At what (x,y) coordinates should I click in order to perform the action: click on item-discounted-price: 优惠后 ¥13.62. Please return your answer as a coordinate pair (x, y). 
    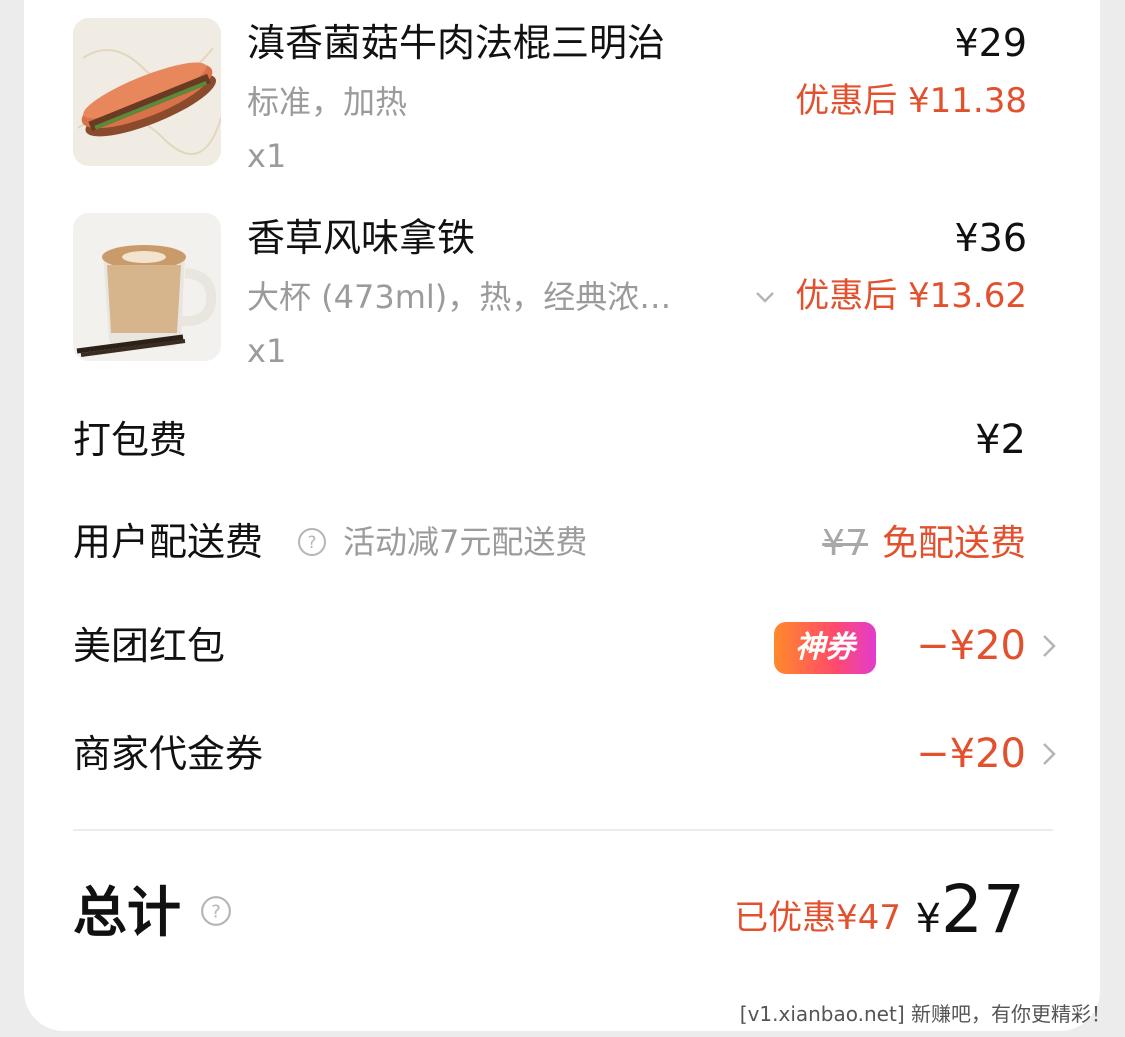
    Looking at the image, I should click on (911, 296).